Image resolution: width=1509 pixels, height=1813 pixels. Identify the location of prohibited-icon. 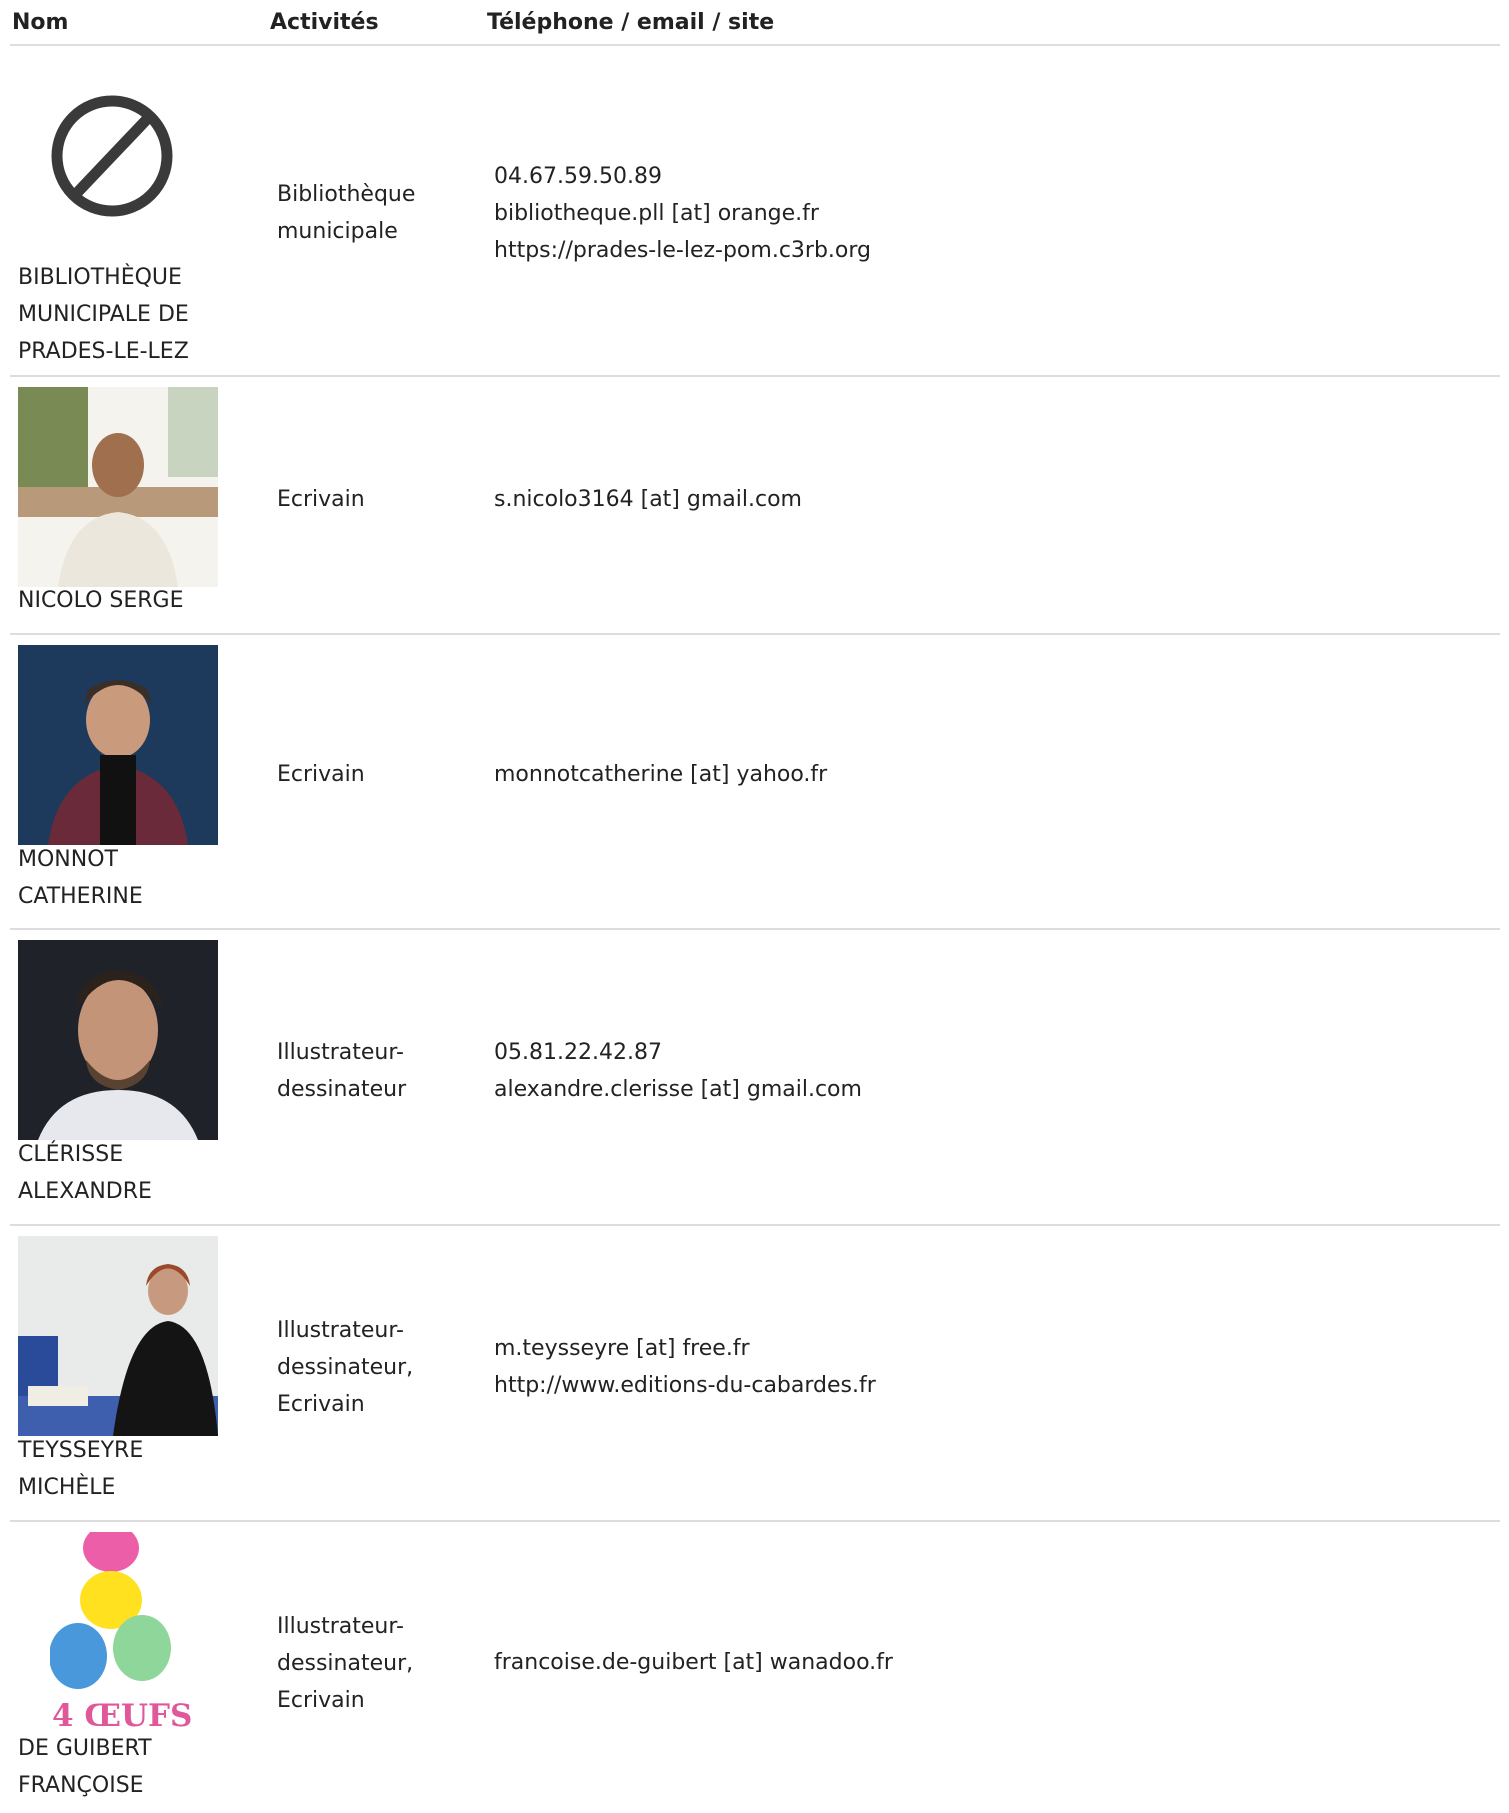
(112, 156).